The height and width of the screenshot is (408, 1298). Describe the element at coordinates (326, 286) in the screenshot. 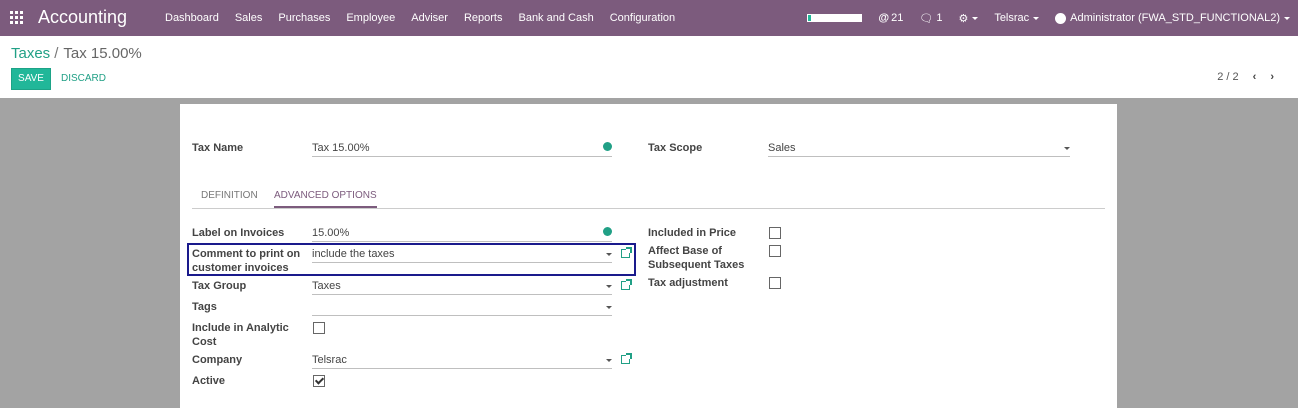

I see `tax-group-value: Taxes` at that location.